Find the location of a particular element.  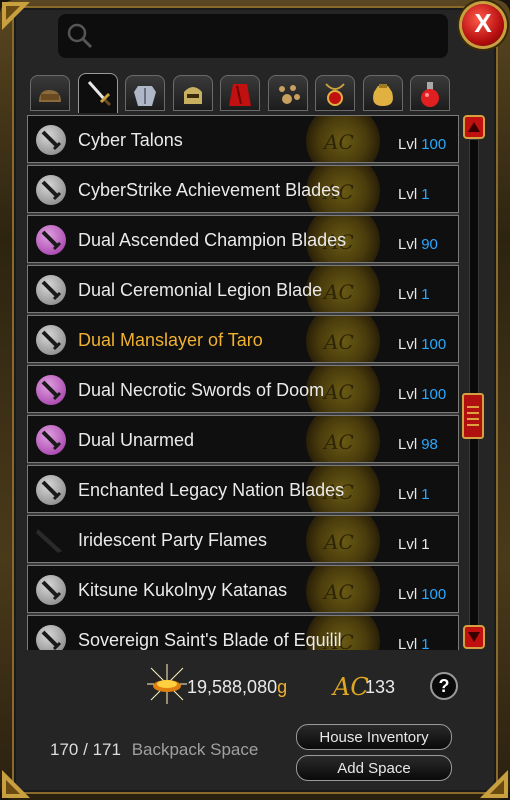

armor-icon is located at coordinates (145, 96).